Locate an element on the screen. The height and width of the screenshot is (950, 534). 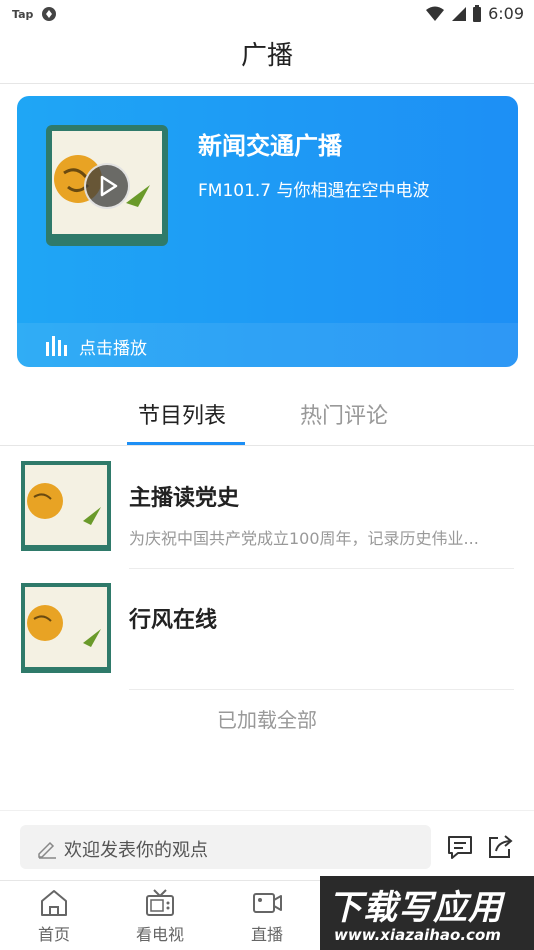
battery-icon is located at coordinates (477, 13).